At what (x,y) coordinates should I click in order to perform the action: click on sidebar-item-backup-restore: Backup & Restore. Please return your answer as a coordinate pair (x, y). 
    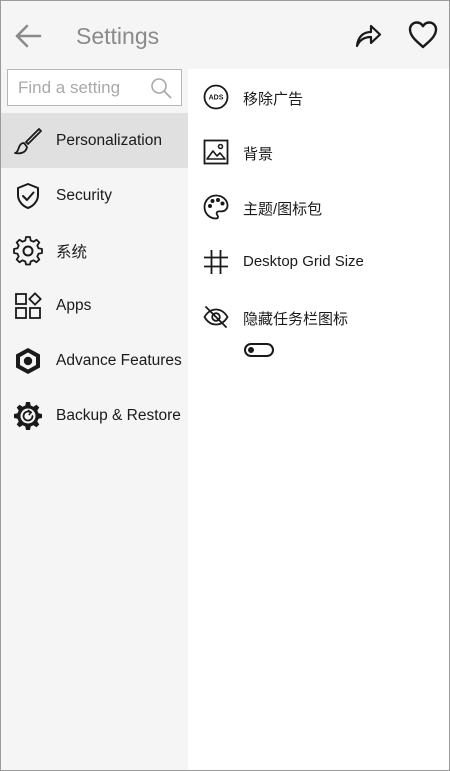
    Looking at the image, I should click on (94, 415).